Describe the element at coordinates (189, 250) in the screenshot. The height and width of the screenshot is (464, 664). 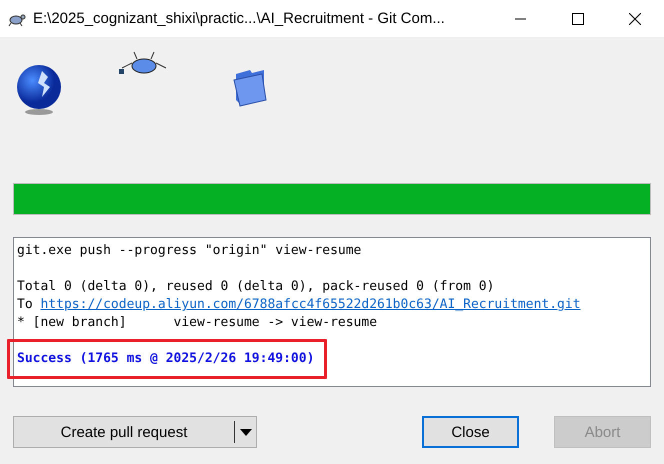
I see `log-text: git.exe push --progress "origin" view-resume` at that location.